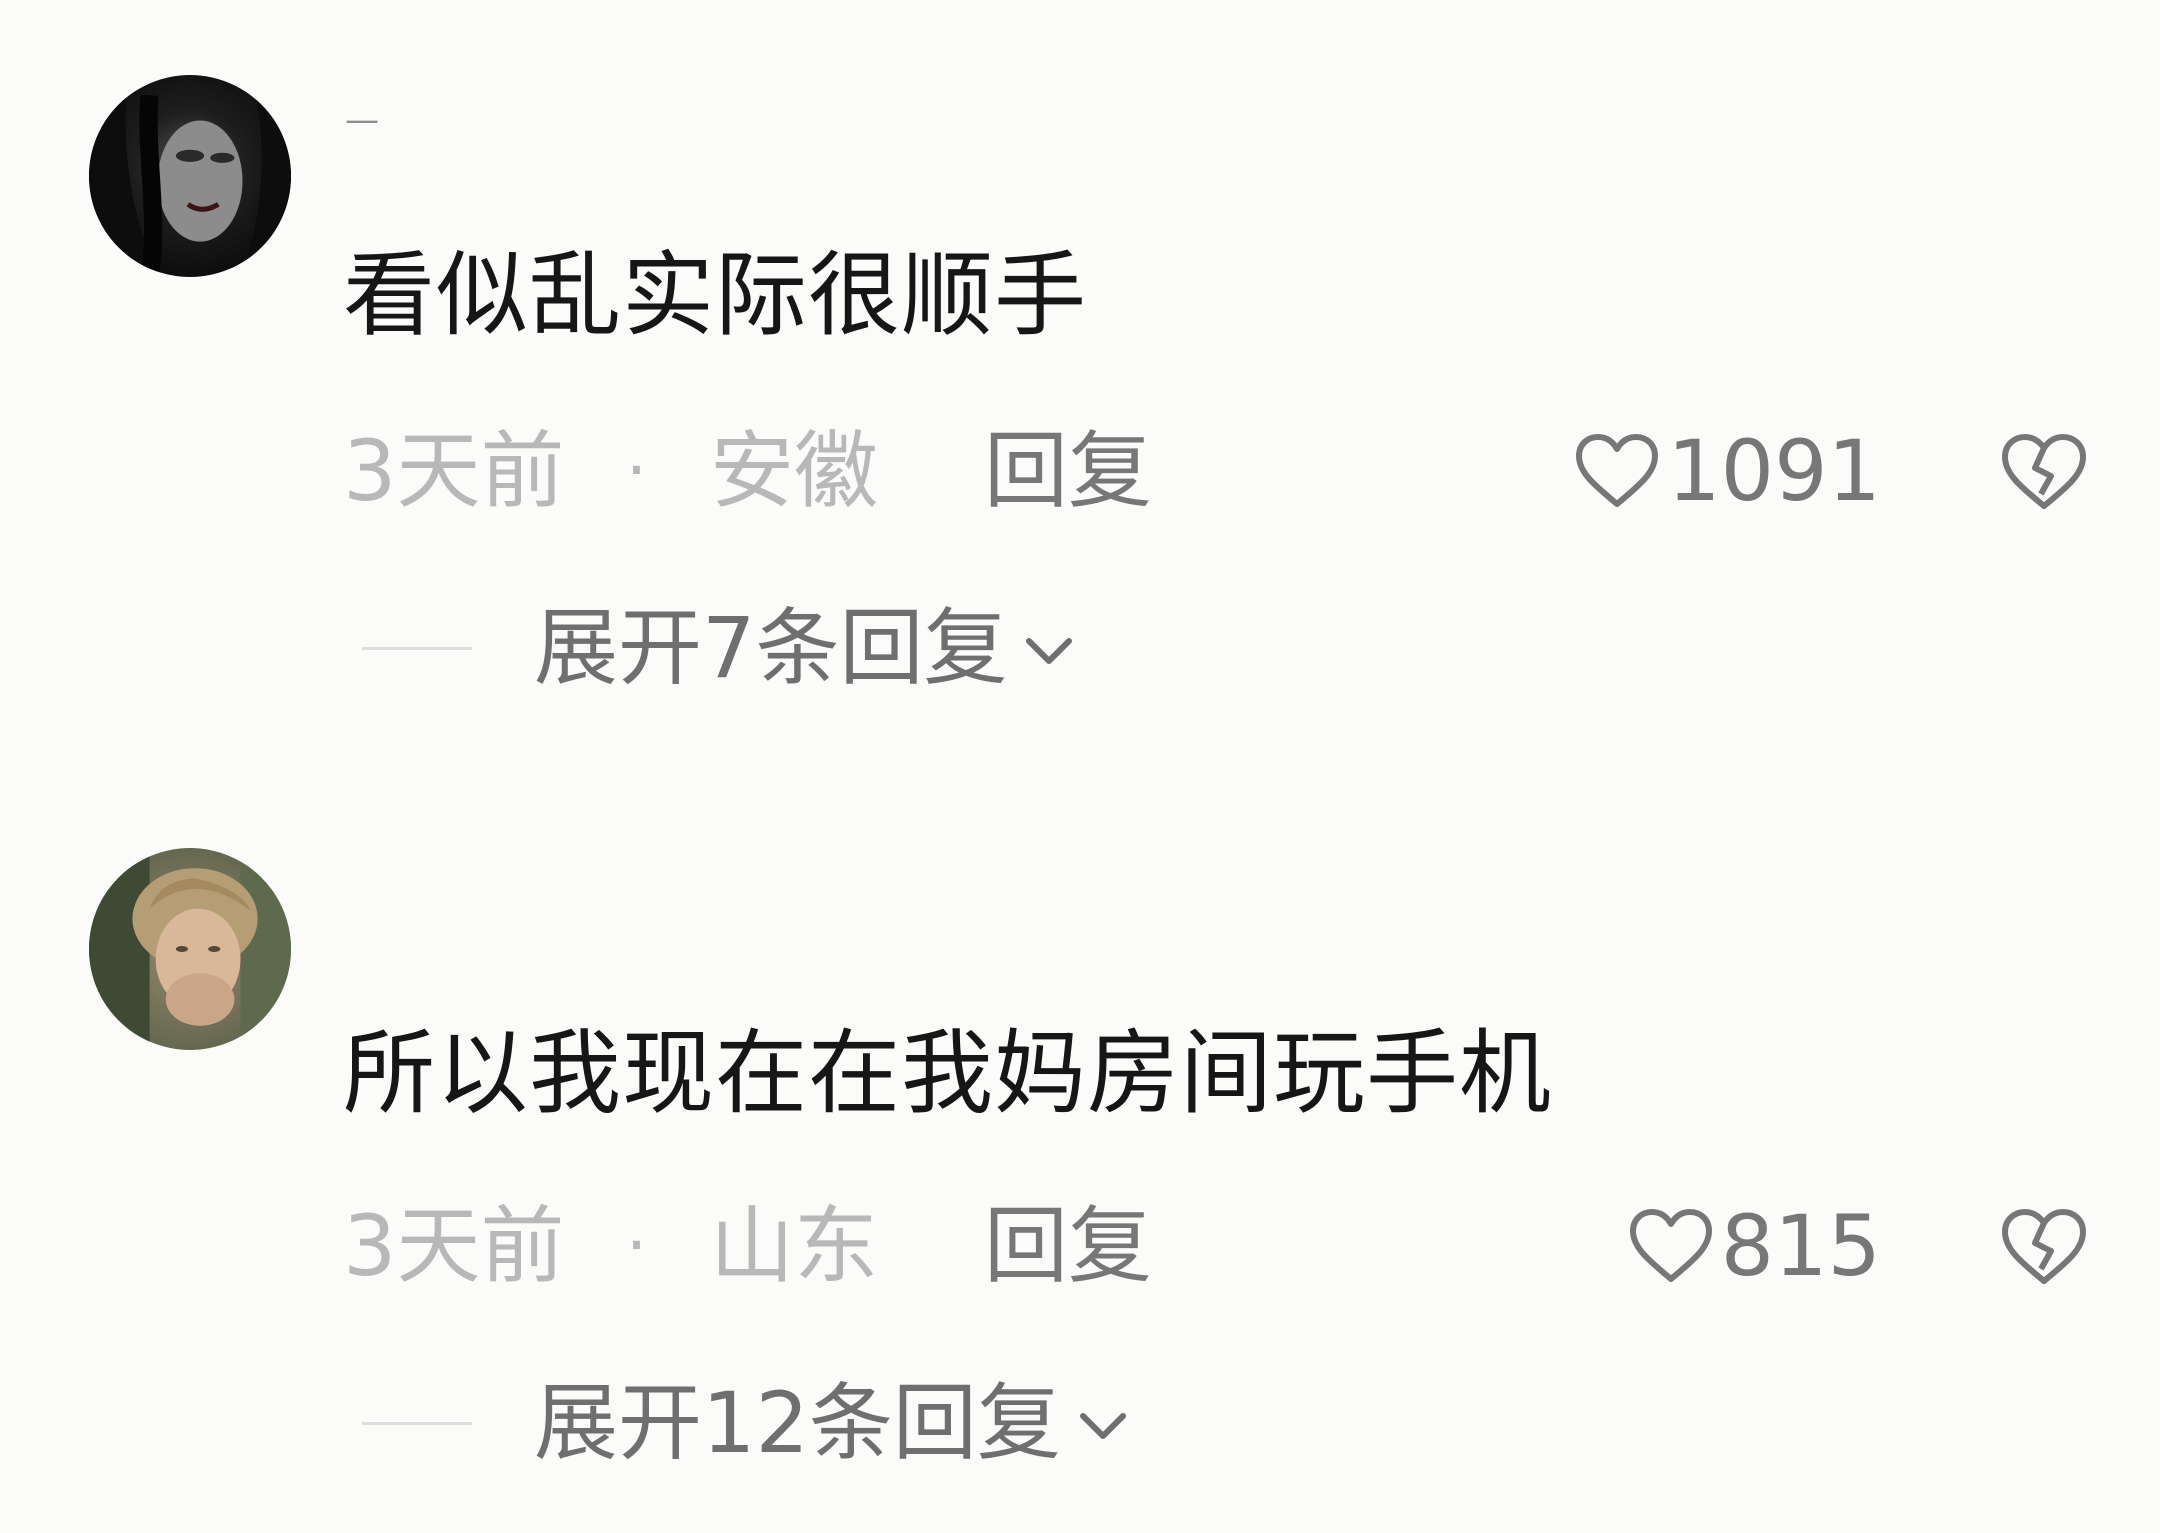 The width and height of the screenshot is (2160, 1533). Describe the element at coordinates (1223, 1246) in the screenshot. I see `comment-meta-row: 3天前 · 山东 回复 815` at that location.